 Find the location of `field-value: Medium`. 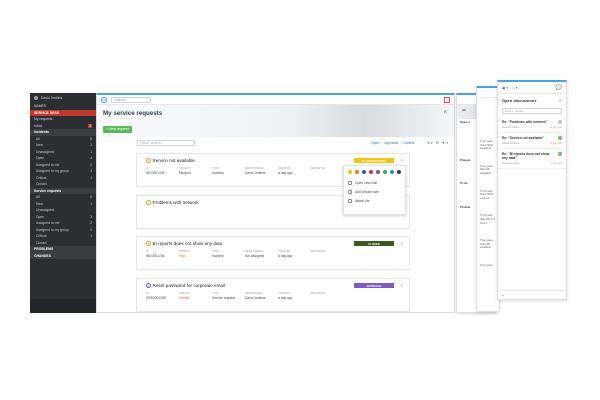

field-value: Medium is located at coordinates (185, 173).